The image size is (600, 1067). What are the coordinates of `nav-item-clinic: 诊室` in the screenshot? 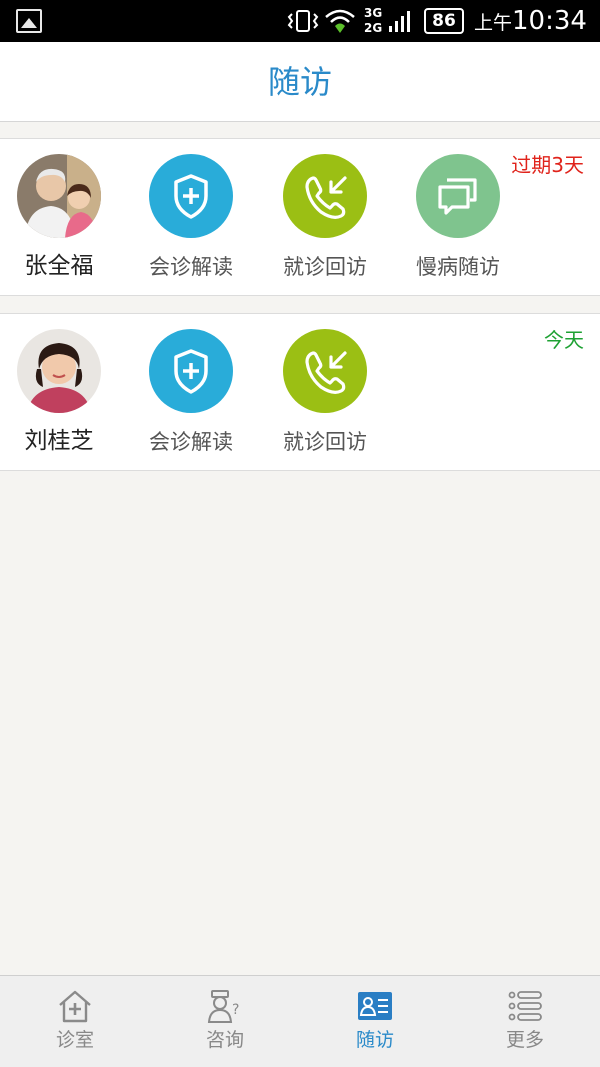 It's located at (75, 1021).